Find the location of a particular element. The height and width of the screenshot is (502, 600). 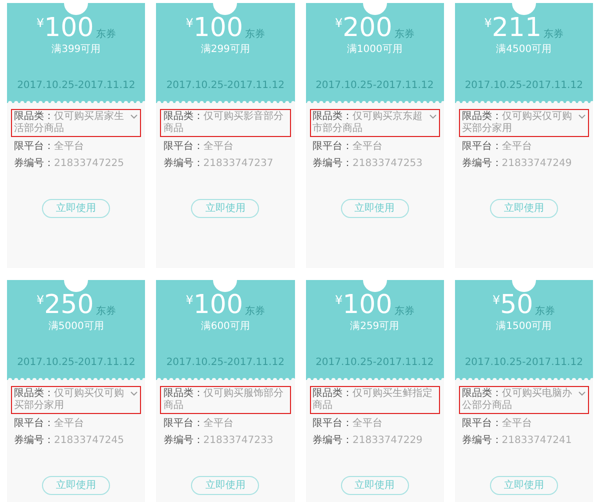

category-text: 限品类：仅可购买服饰部分商品 is located at coordinates (223, 400).